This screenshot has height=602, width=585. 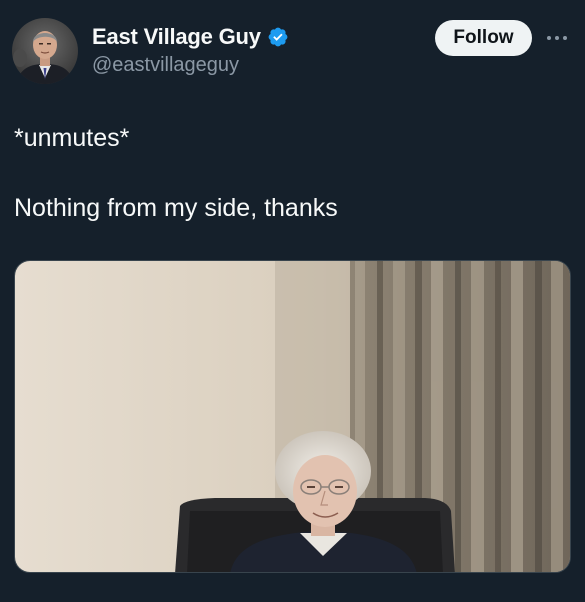 I want to click on author-display-name: East Village Guy, so click(x=176, y=37).